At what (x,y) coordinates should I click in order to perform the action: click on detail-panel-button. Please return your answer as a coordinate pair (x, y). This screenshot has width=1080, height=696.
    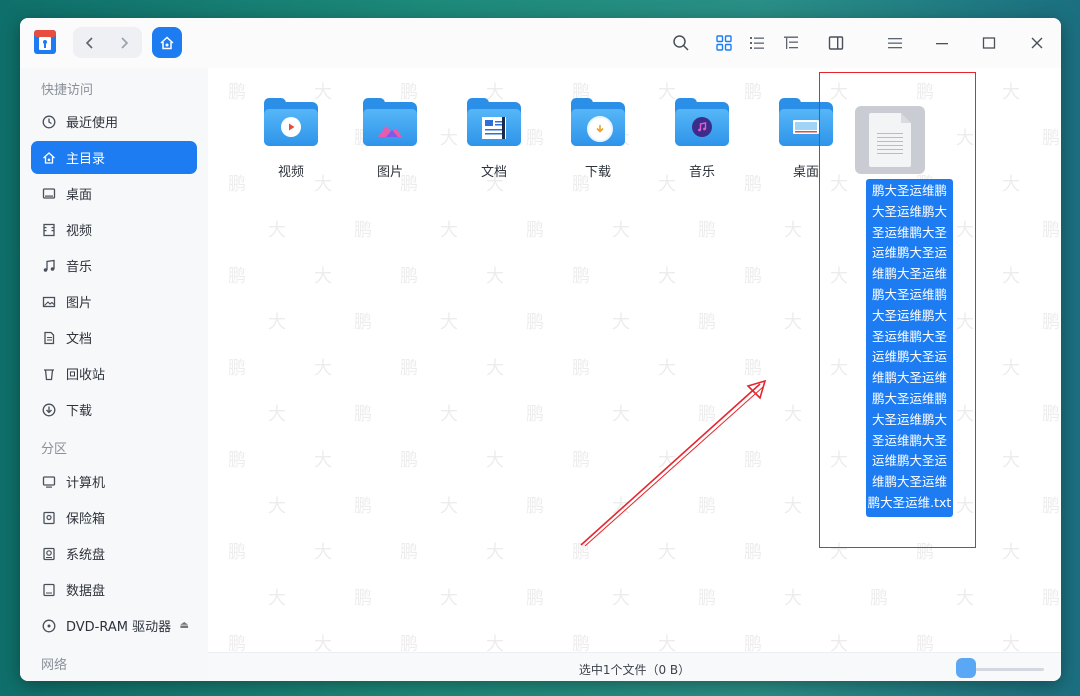
    Looking at the image, I should click on (836, 43).